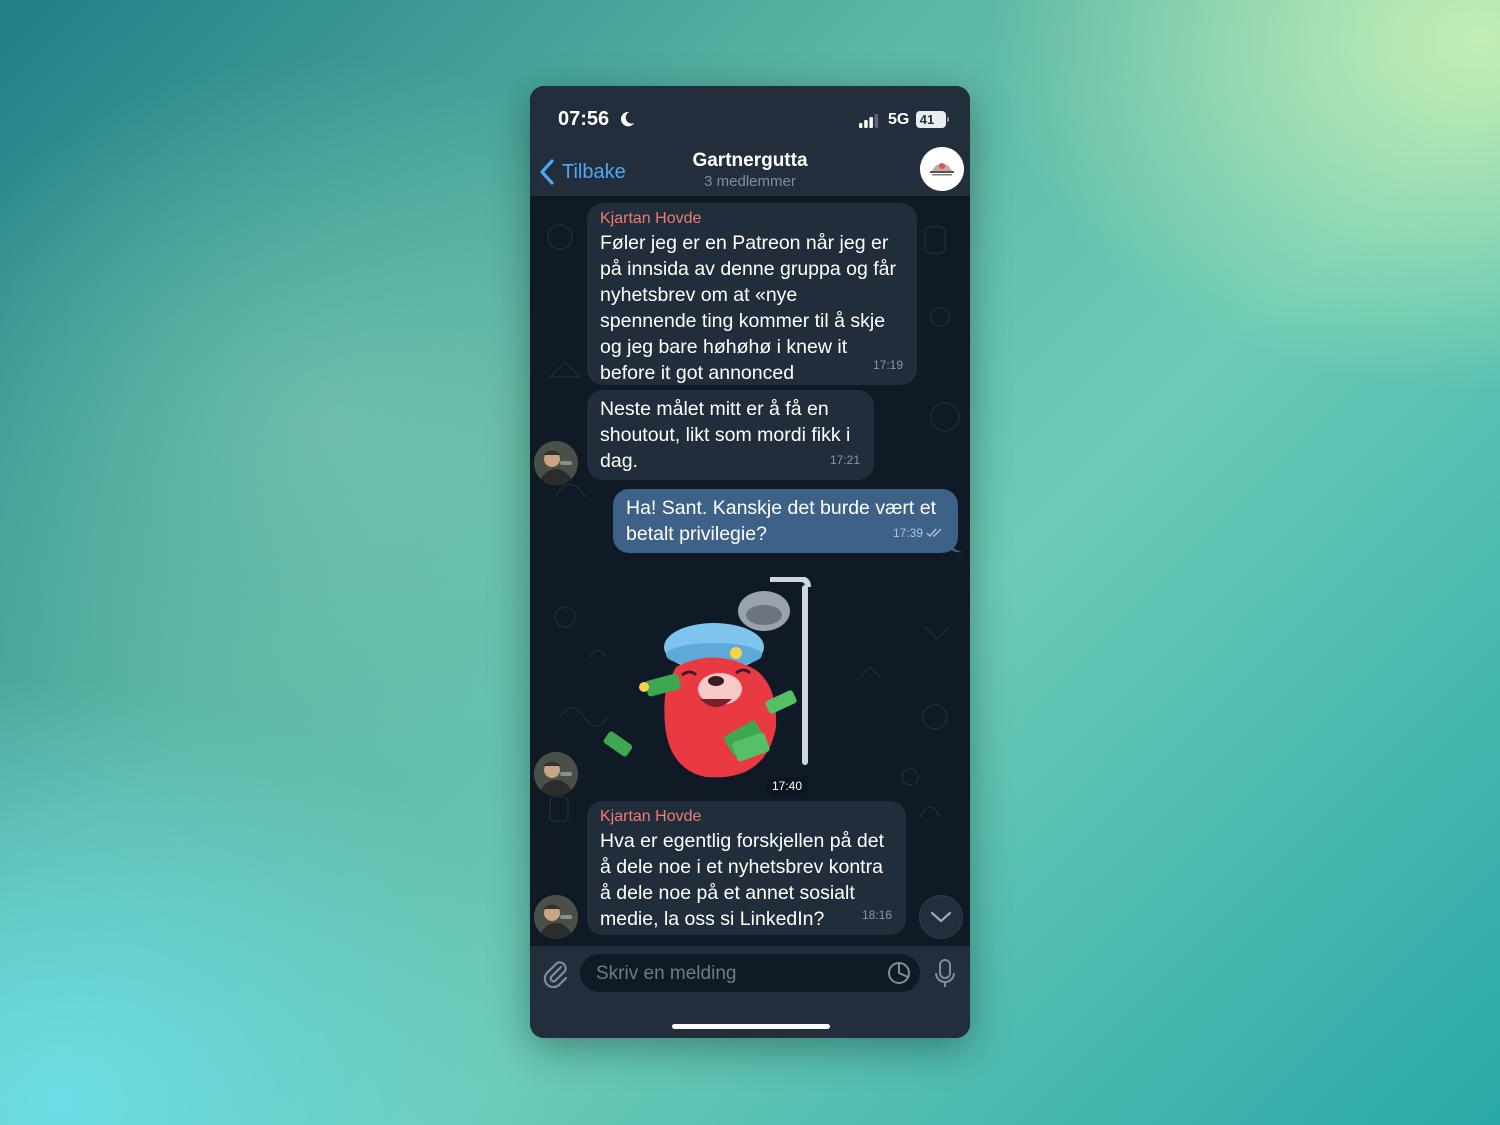 The width and height of the screenshot is (1500, 1125). I want to click on battery-icon: 41, so click(932, 119).